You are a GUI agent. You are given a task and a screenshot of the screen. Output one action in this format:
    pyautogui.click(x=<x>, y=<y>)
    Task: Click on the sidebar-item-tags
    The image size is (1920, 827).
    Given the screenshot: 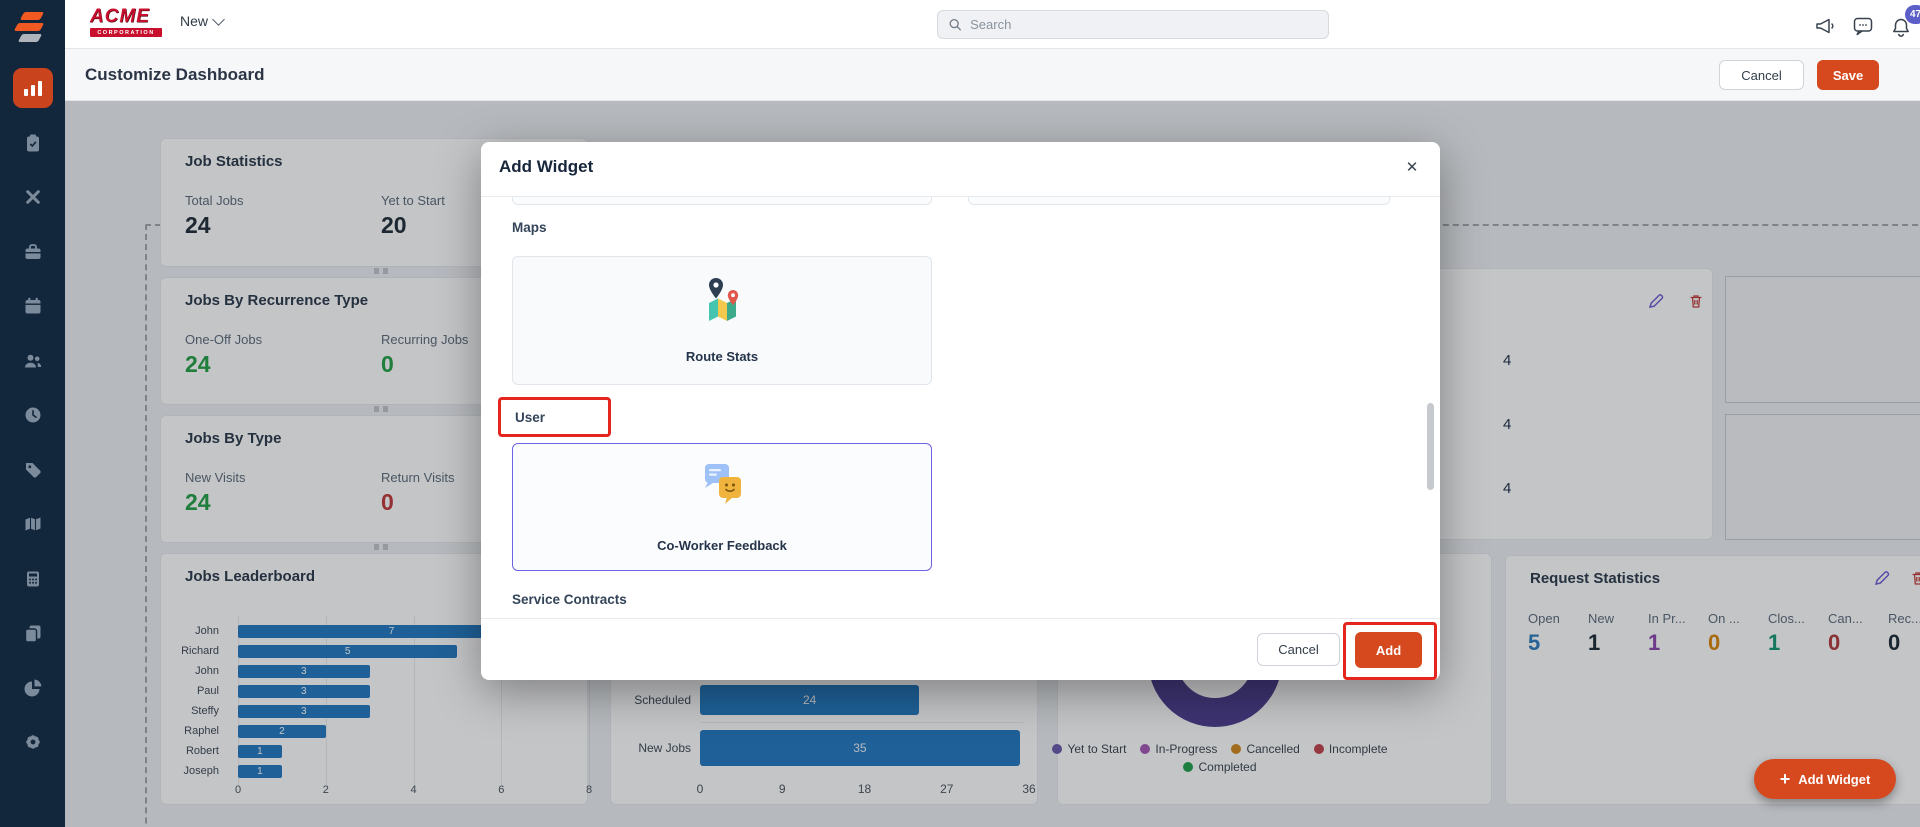 What is the action you would take?
    pyautogui.click(x=32, y=470)
    